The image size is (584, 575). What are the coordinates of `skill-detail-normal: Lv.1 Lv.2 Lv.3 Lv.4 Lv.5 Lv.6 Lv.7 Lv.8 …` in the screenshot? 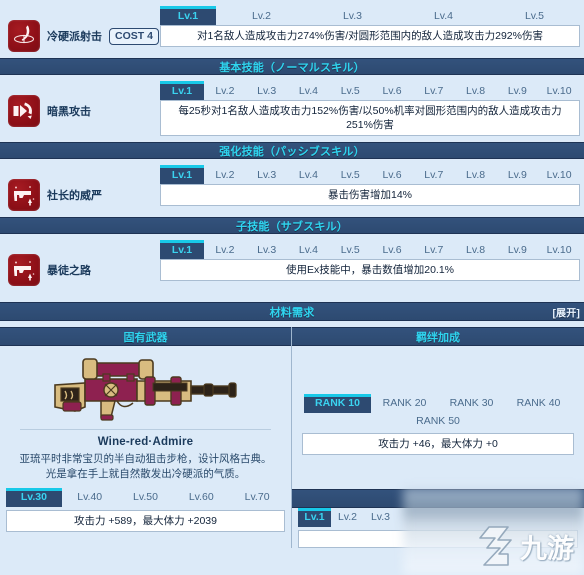 It's located at (370, 108).